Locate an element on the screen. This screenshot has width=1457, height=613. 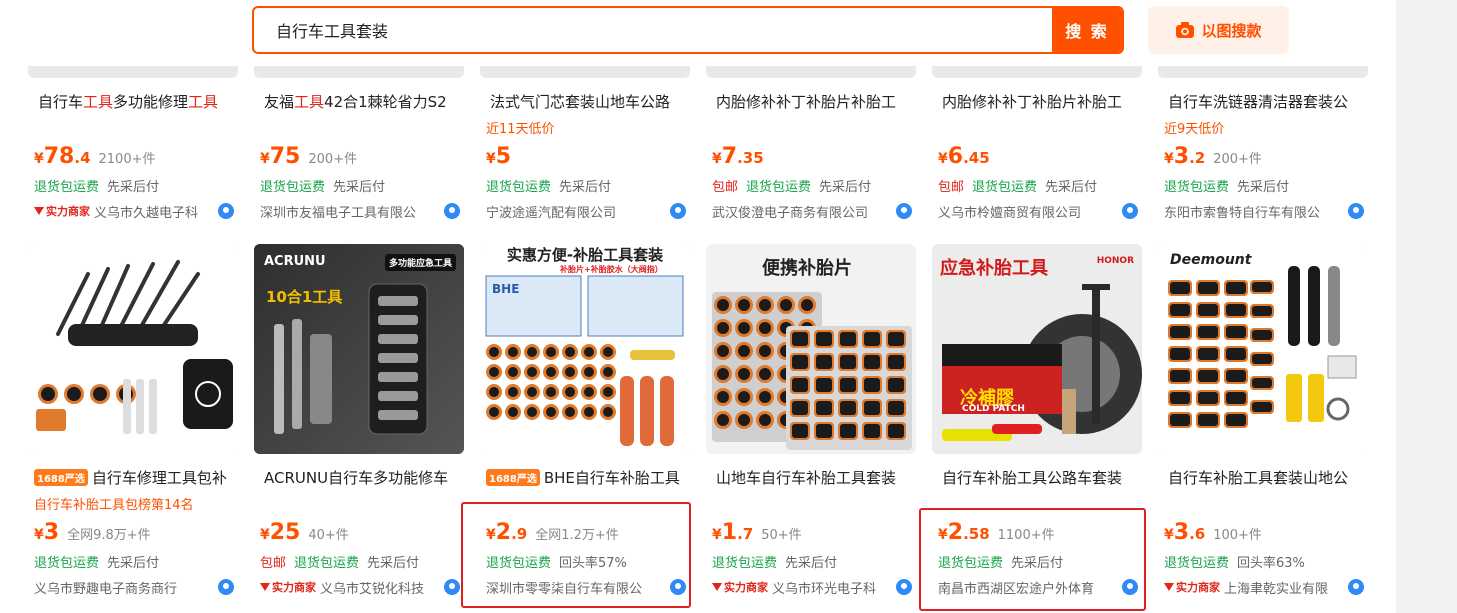
search-header: 搜 索 以图搜款 is located at coordinates (698, 33).